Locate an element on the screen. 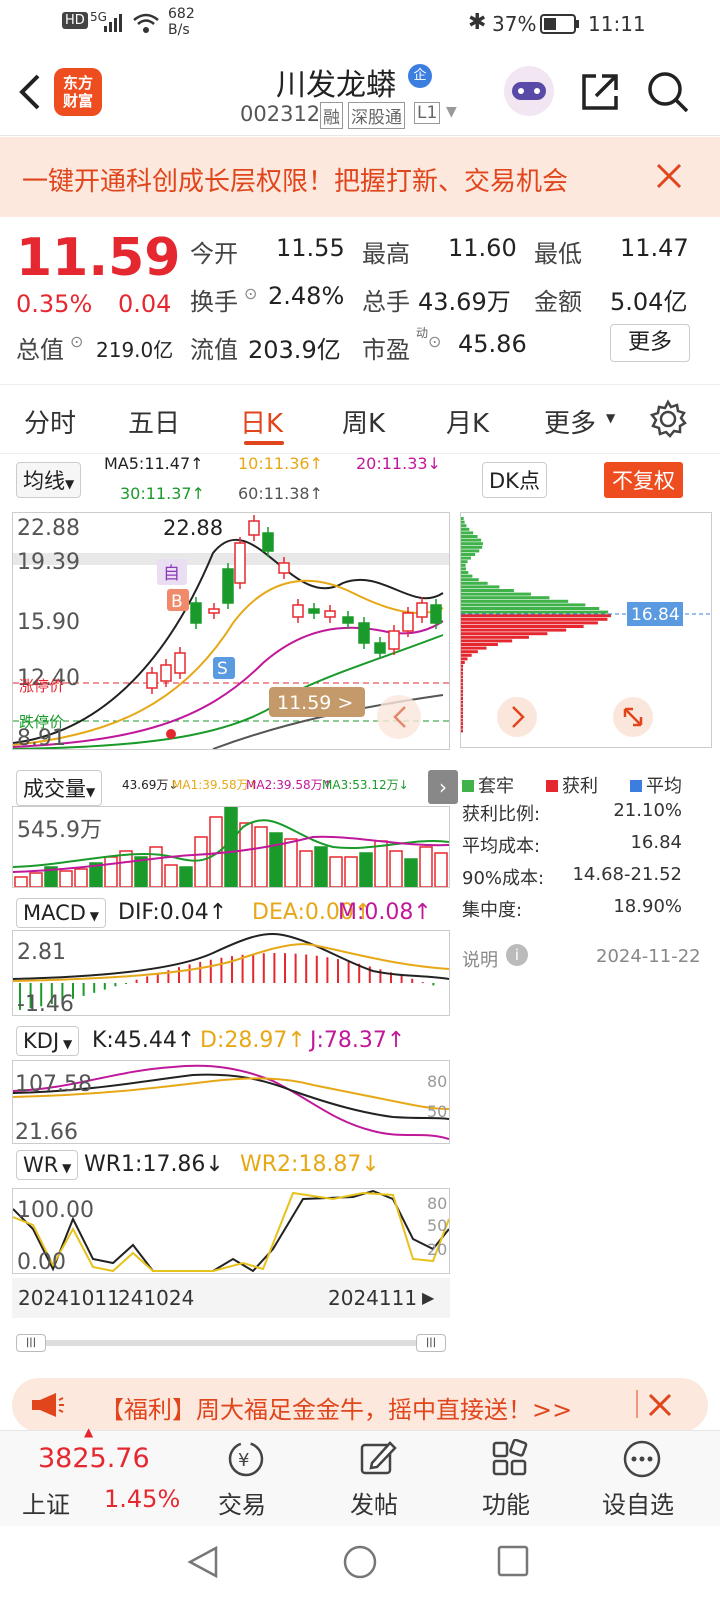  chip-stat-value: 16.84 is located at coordinates (656, 842).